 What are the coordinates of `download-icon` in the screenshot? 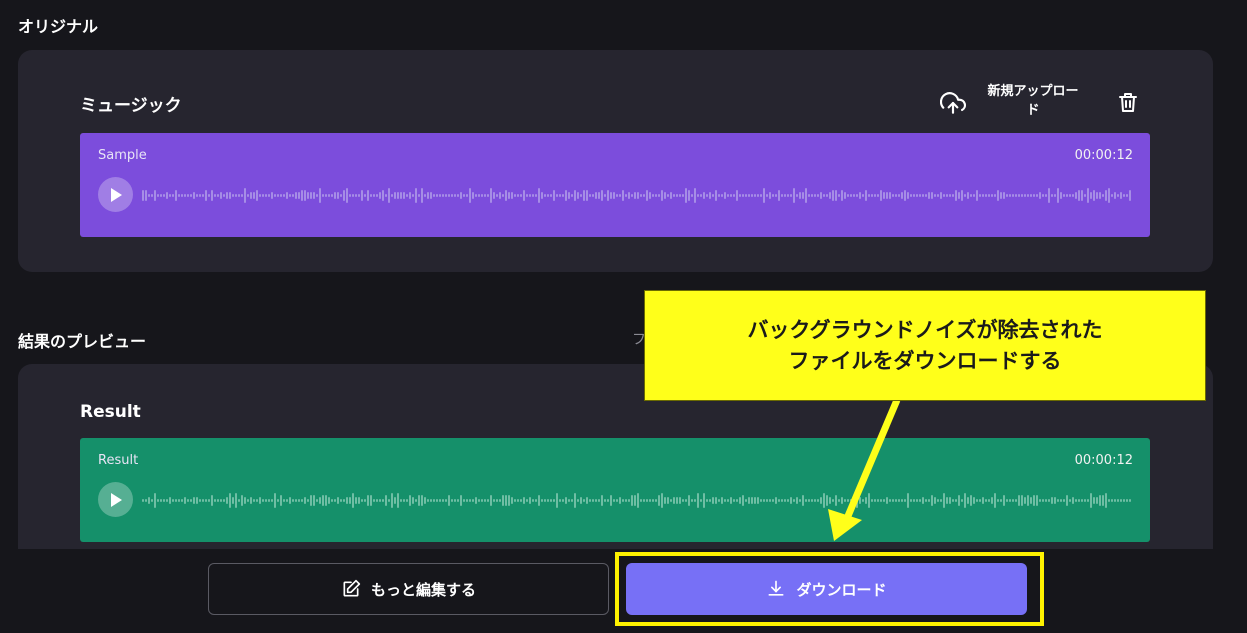 It's located at (776, 588).